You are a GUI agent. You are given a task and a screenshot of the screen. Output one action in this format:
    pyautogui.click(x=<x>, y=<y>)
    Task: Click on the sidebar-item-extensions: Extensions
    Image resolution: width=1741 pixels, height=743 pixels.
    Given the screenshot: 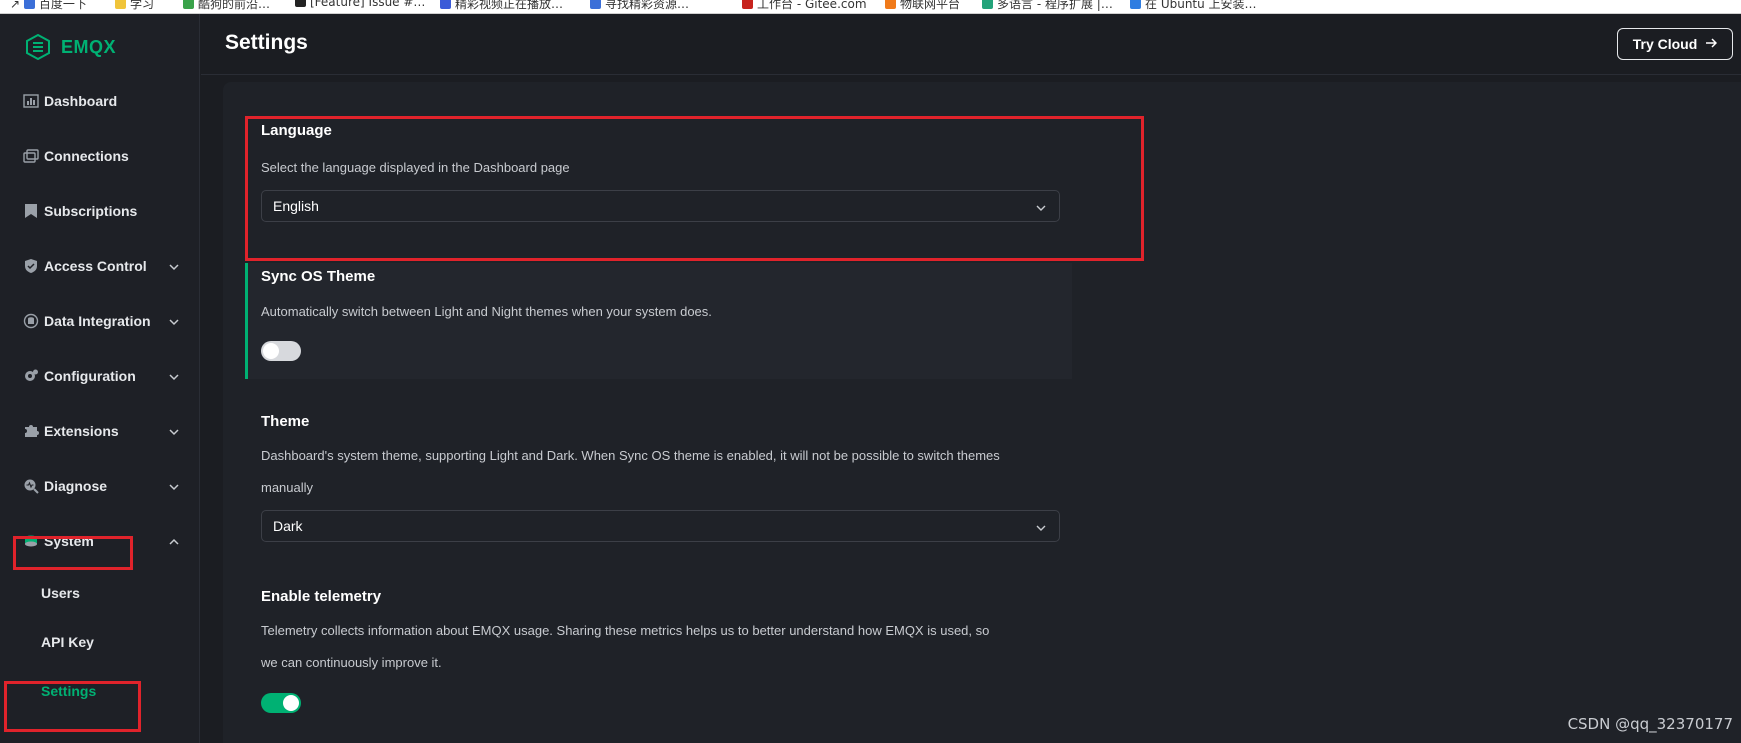 What is the action you would take?
    pyautogui.click(x=100, y=431)
    